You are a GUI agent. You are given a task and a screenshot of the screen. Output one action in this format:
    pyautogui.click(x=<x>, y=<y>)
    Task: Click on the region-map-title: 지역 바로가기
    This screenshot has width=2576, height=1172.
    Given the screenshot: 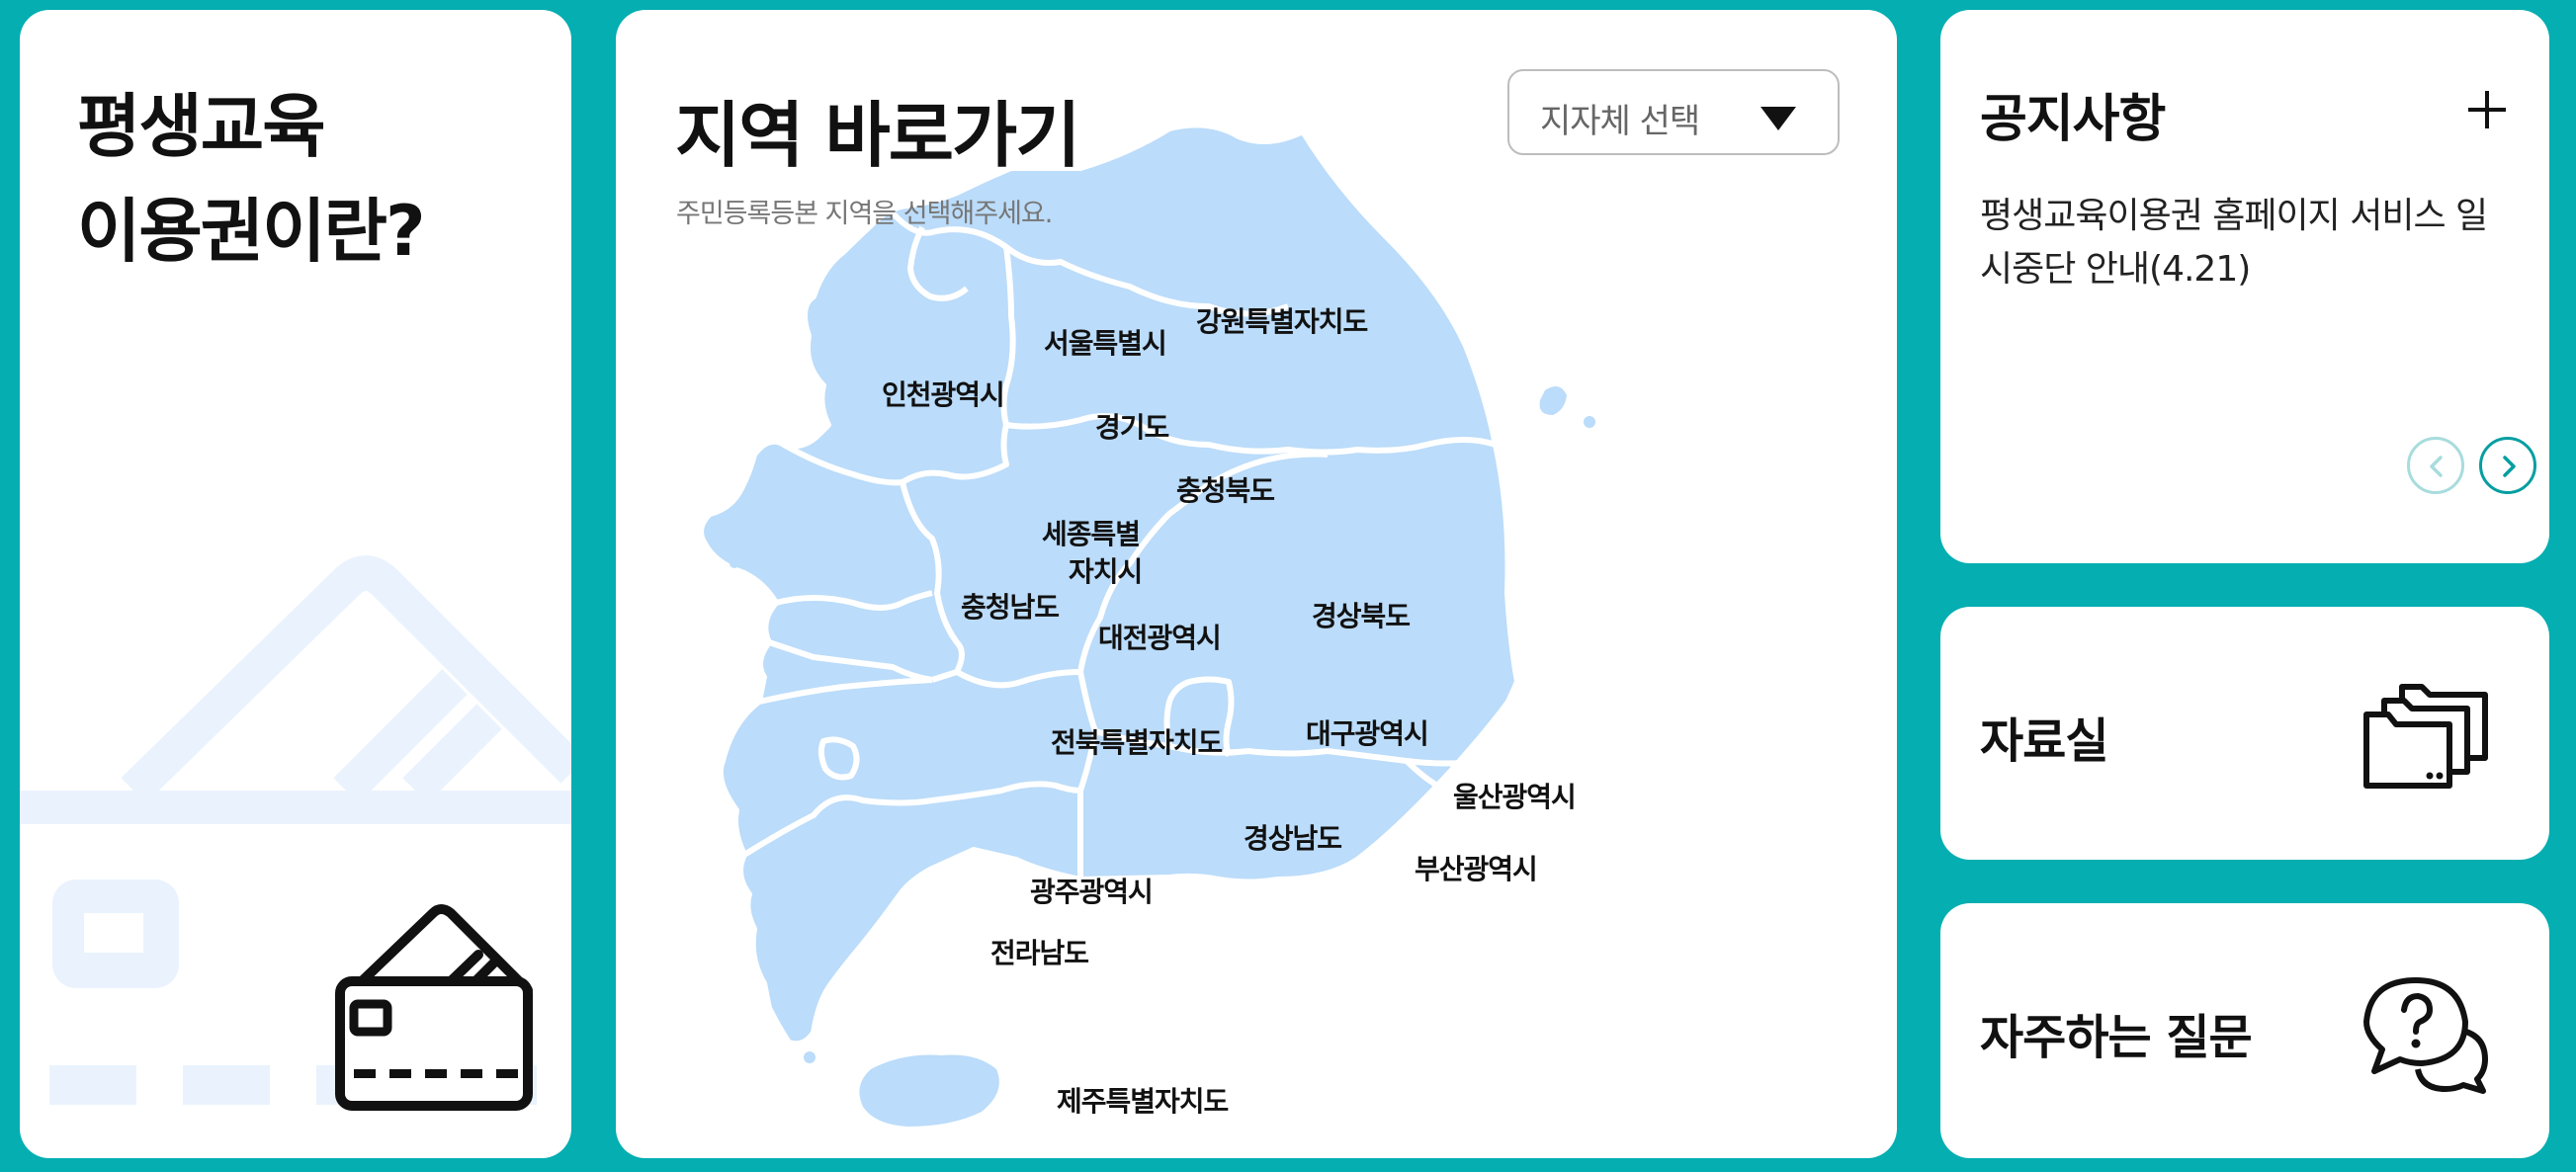 What is the action you would take?
    pyautogui.click(x=878, y=135)
    